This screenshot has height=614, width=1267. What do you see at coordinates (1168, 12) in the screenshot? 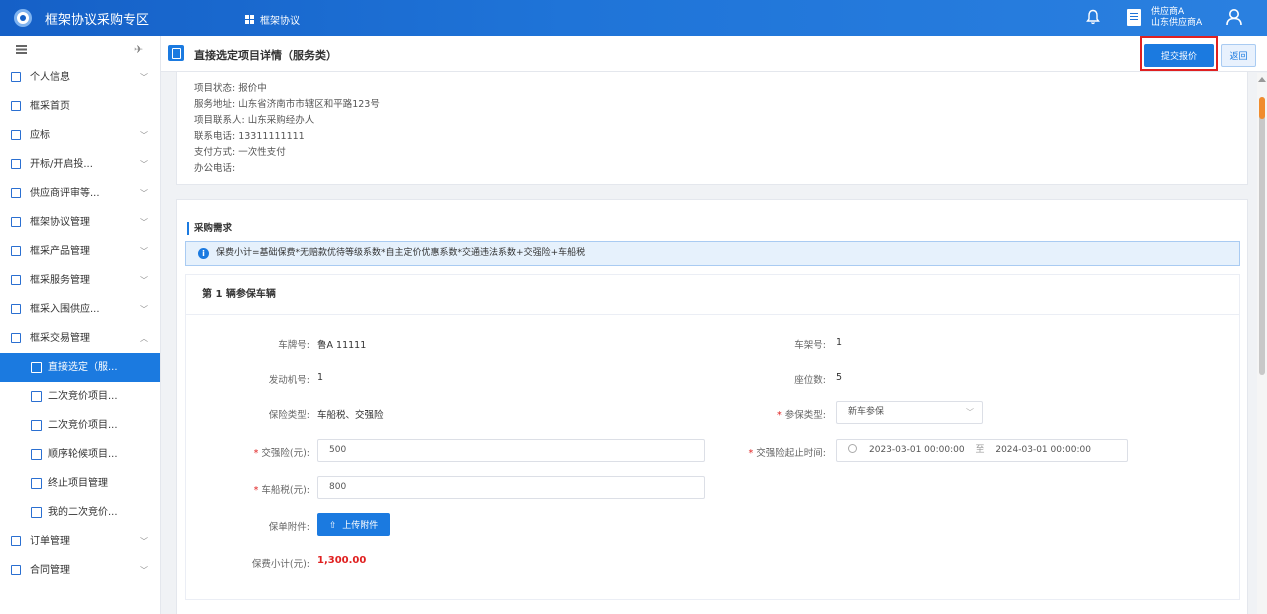
I see `user-name: 供应商A` at bounding box center [1168, 12].